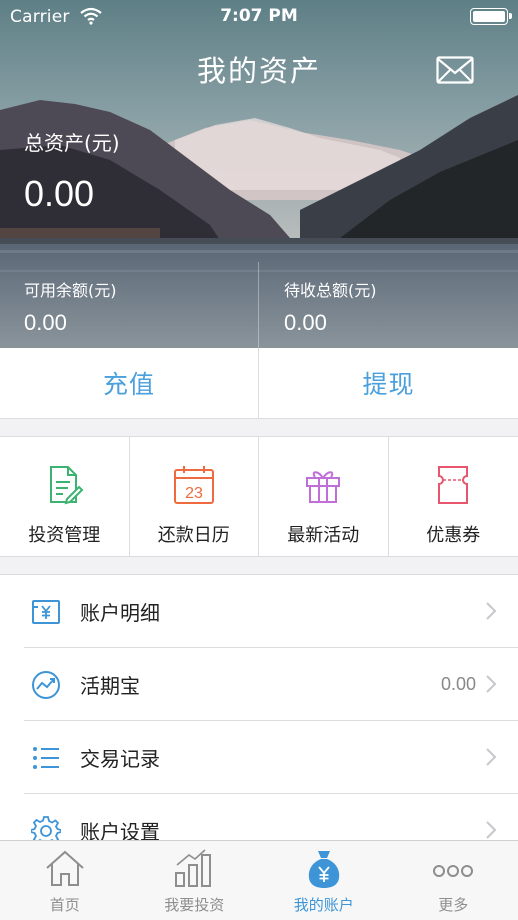  What do you see at coordinates (65, 868) in the screenshot?
I see `home-icon` at bounding box center [65, 868].